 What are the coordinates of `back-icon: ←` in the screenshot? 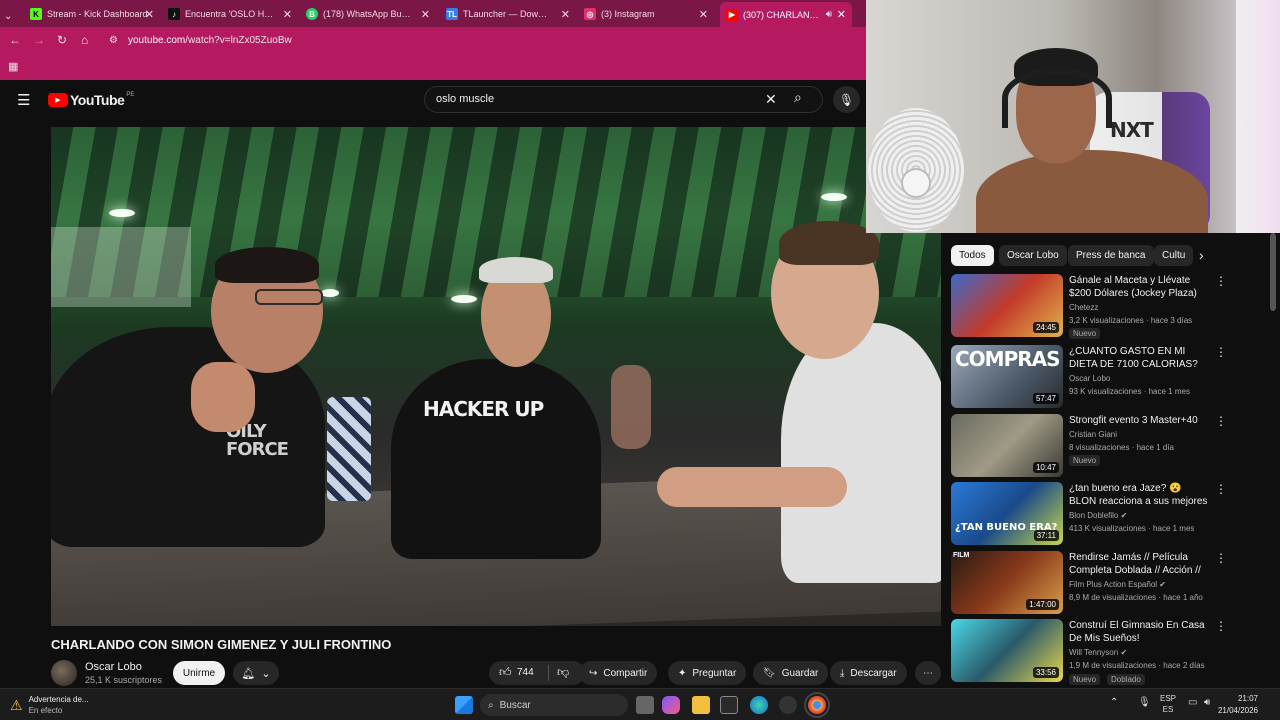 It's located at (15, 40).